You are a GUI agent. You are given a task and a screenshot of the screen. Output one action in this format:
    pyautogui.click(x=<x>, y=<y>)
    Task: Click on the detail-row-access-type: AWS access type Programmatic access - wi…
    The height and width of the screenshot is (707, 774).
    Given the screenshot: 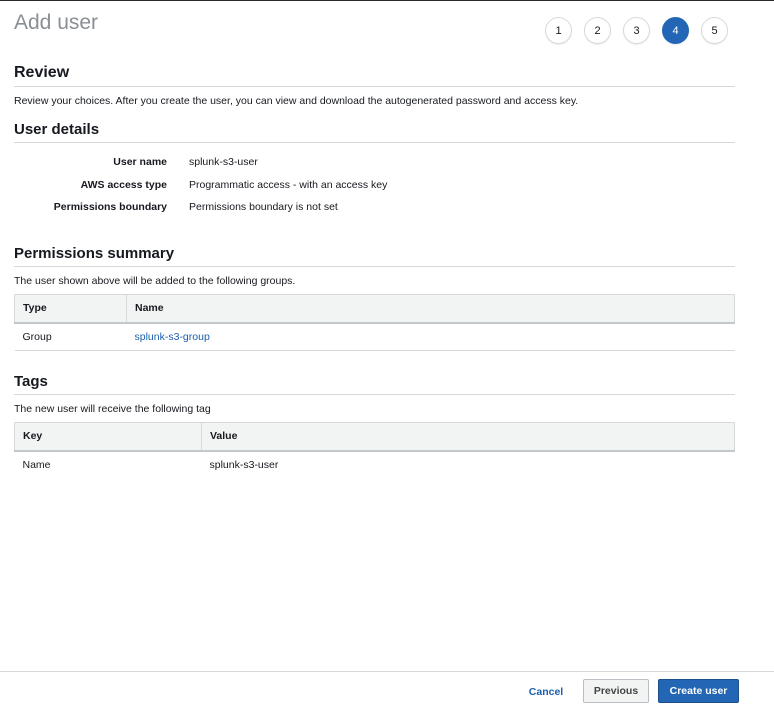 What is the action you would take?
    pyautogui.click(x=374, y=185)
    